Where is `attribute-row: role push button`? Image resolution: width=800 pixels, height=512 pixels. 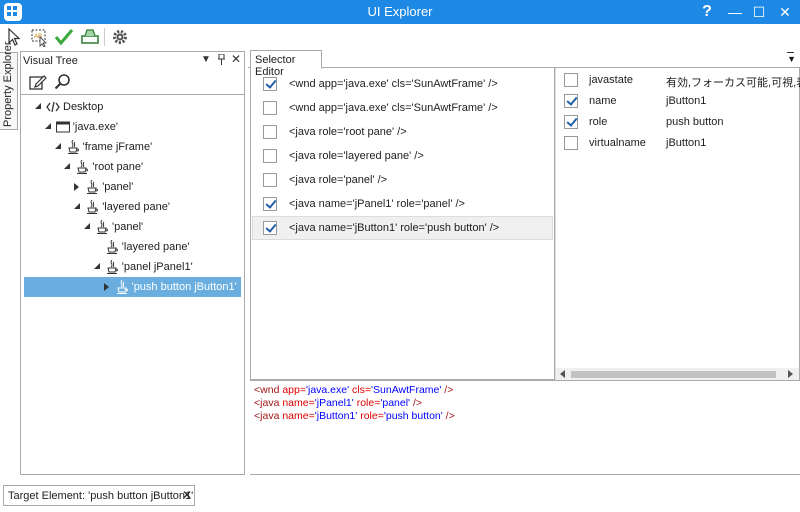 attribute-row: role push button is located at coordinates (676, 122).